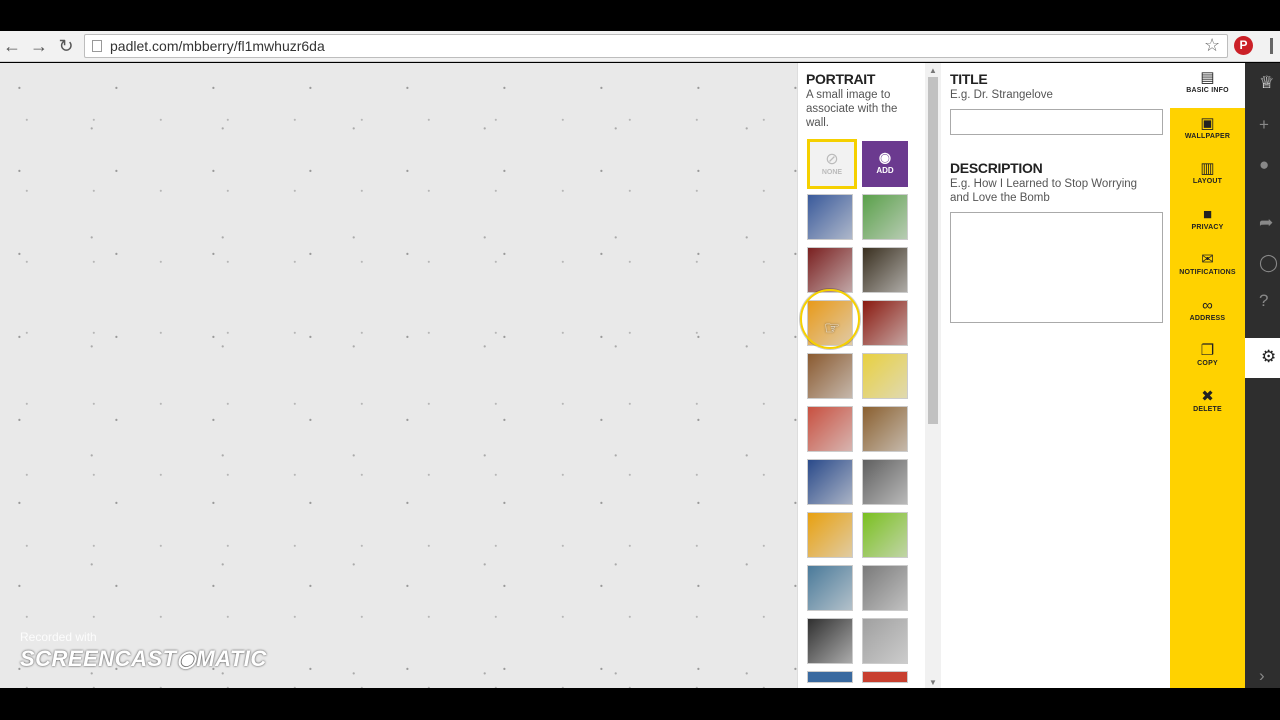  I want to click on screen-top-bar, so click(640, 15).